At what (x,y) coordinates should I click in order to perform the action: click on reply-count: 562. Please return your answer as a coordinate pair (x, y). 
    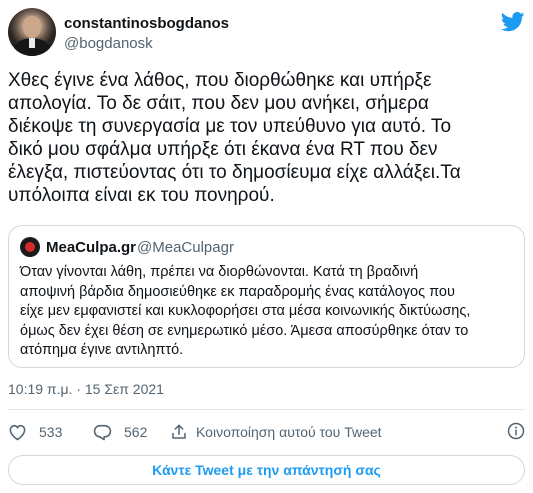
    Looking at the image, I should click on (136, 432).